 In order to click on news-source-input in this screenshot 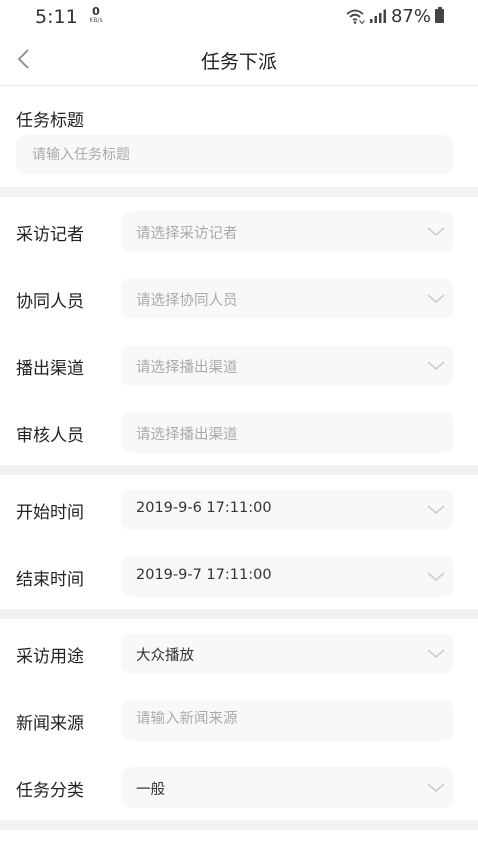, I will do `click(286, 719)`.